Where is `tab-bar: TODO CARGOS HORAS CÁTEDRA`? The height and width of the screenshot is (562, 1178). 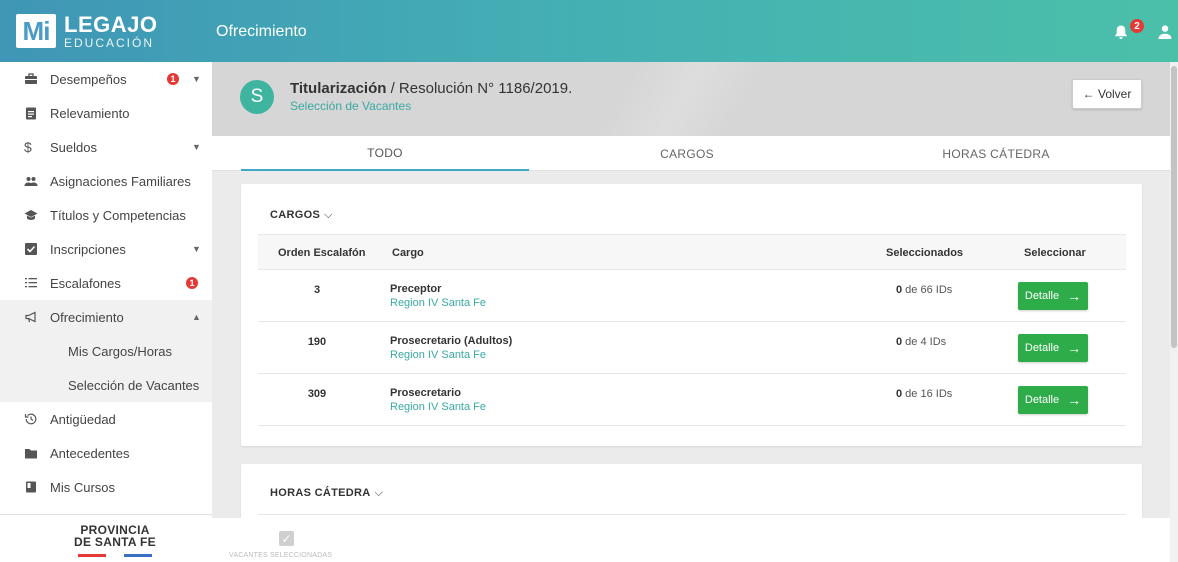 tab-bar: TODO CARGOS HORAS CÁTEDRA is located at coordinates (691, 153).